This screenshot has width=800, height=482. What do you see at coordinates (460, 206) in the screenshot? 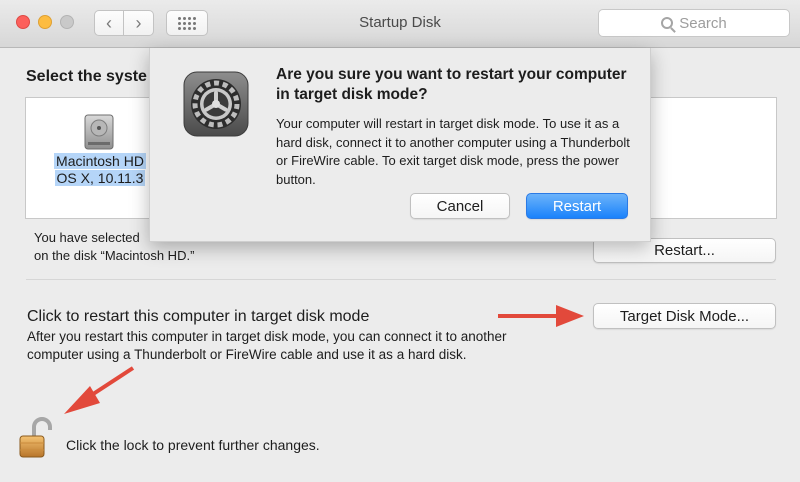
I see `cancel-button: Cancel` at bounding box center [460, 206].